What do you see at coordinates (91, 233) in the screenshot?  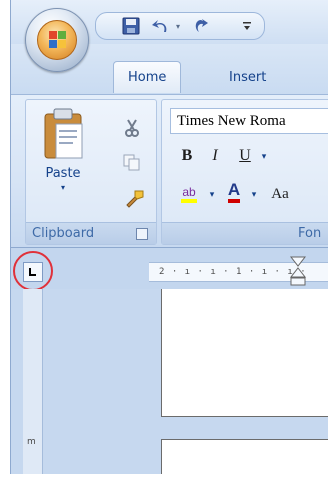 I see `clipboard-group-label: Clipboard` at bounding box center [91, 233].